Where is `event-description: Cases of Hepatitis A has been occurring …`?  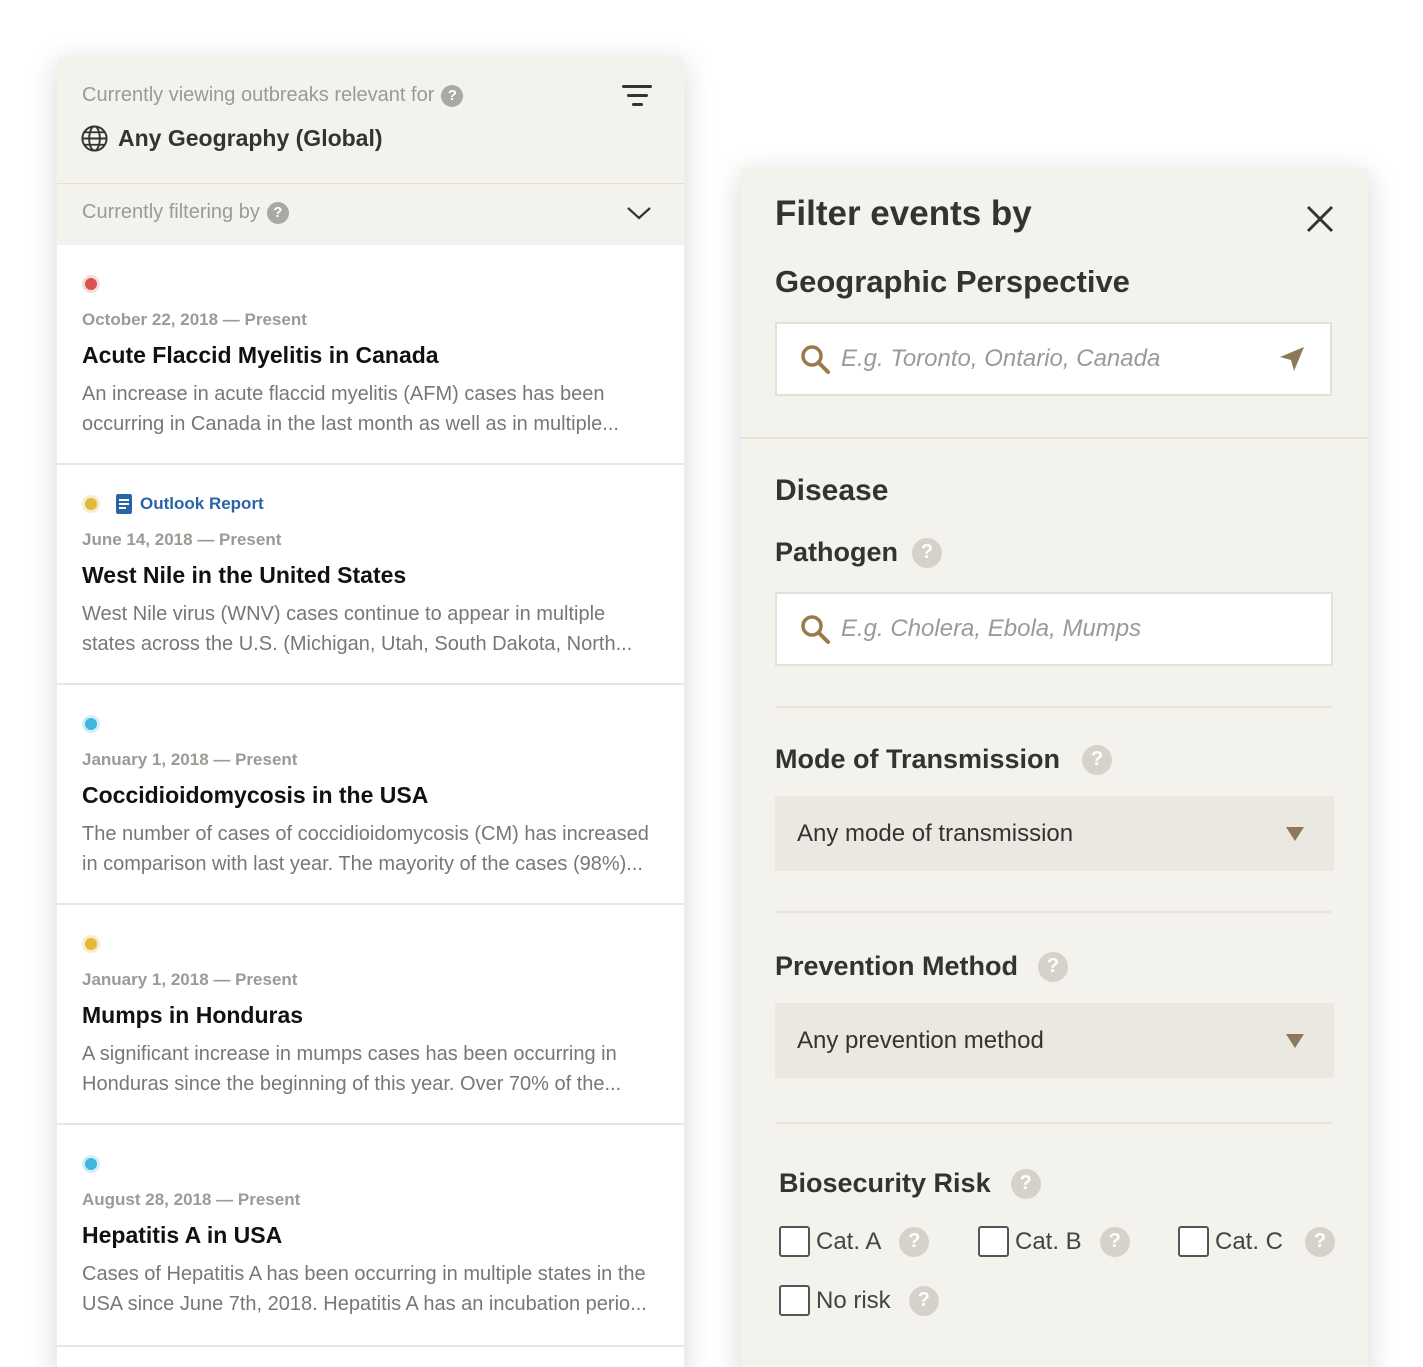
event-description: Cases of Hepatitis A has been occurring … is located at coordinates (364, 1289).